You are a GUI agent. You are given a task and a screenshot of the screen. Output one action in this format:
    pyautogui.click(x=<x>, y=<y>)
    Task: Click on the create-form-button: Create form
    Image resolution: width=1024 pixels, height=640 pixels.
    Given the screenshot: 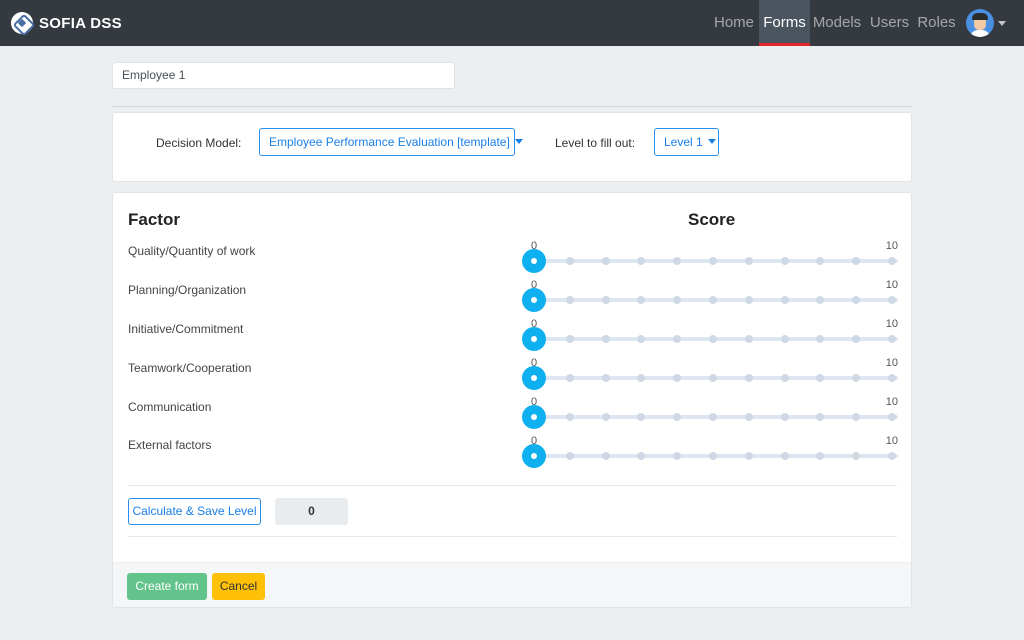 What is the action you would take?
    pyautogui.click(x=167, y=586)
    